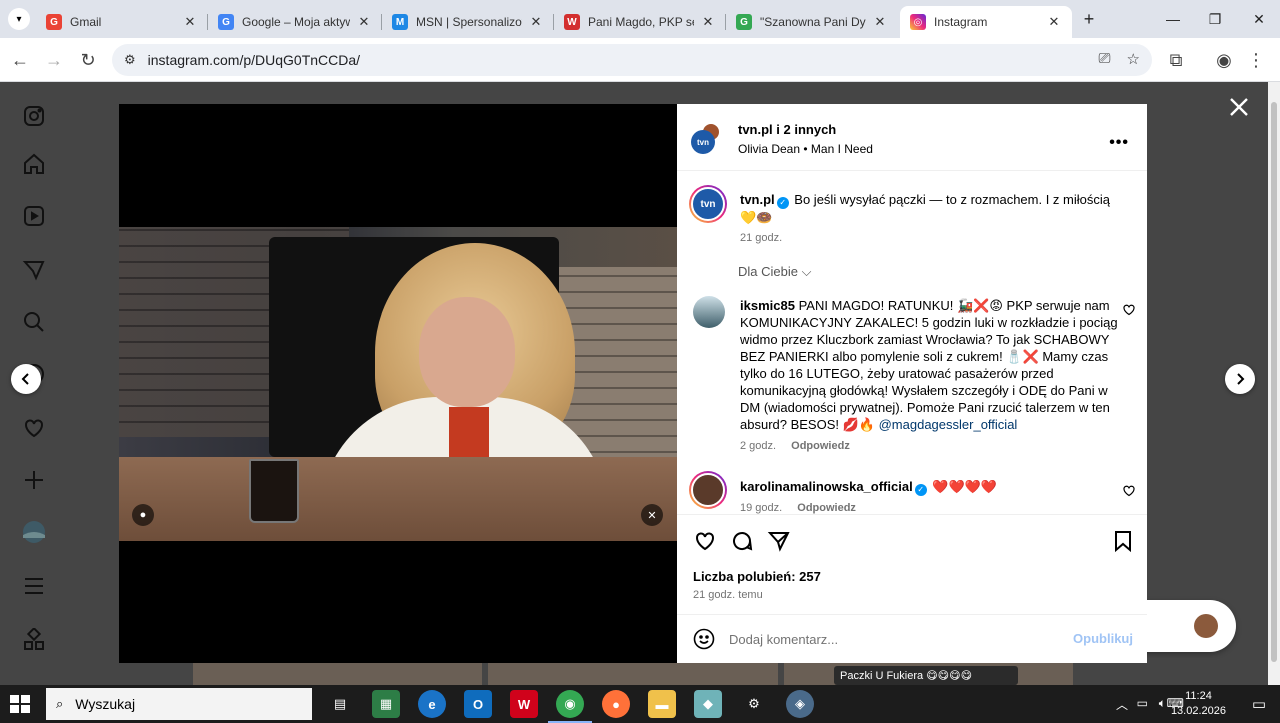  What do you see at coordinates (19, 19) in the screenshot?
I see `tab-search-button: ▾` at bounding box center [19, 19].